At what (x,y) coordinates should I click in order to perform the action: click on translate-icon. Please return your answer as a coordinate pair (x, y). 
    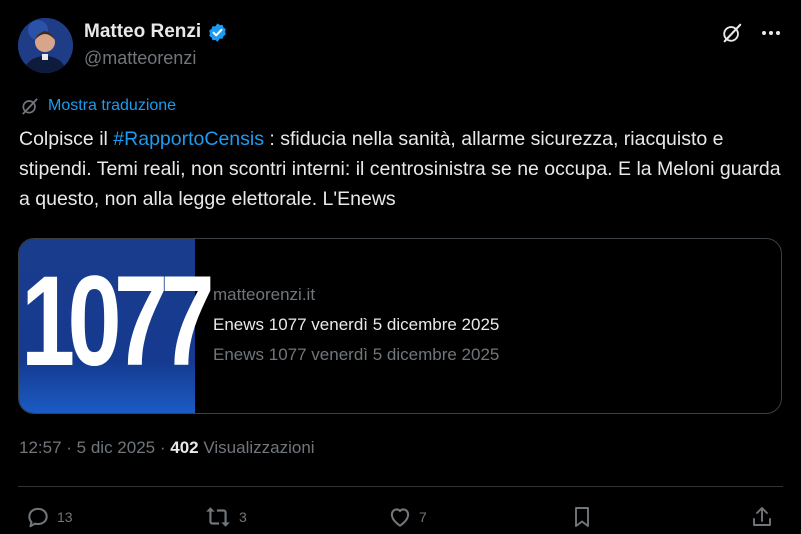
    Looking at the image, I should click on (30, 106).